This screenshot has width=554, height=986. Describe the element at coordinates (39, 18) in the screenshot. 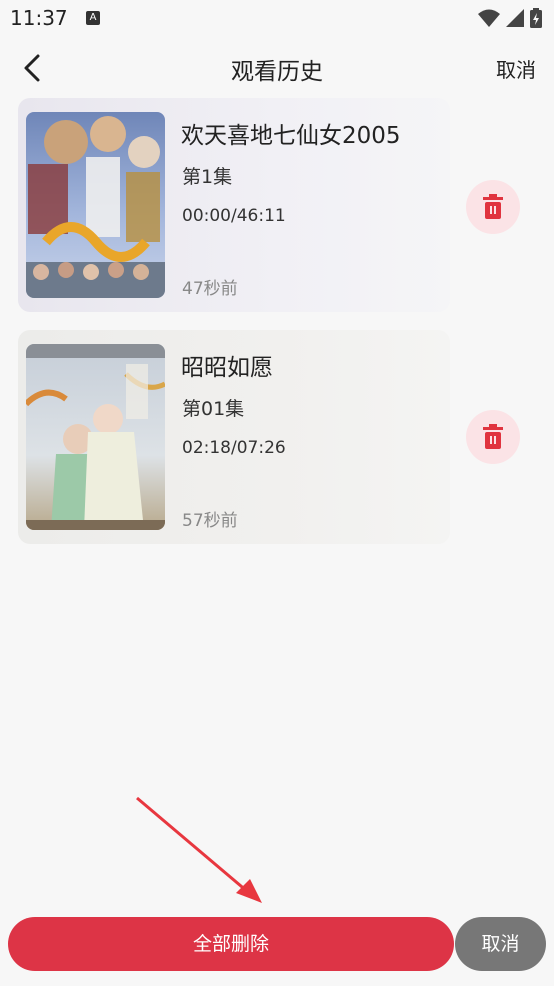

I see `status-time: 11:37` at that location.